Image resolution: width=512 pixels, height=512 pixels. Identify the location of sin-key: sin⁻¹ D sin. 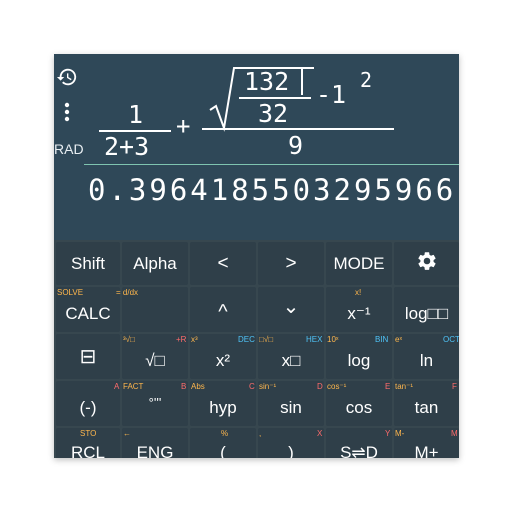
(291, 403).